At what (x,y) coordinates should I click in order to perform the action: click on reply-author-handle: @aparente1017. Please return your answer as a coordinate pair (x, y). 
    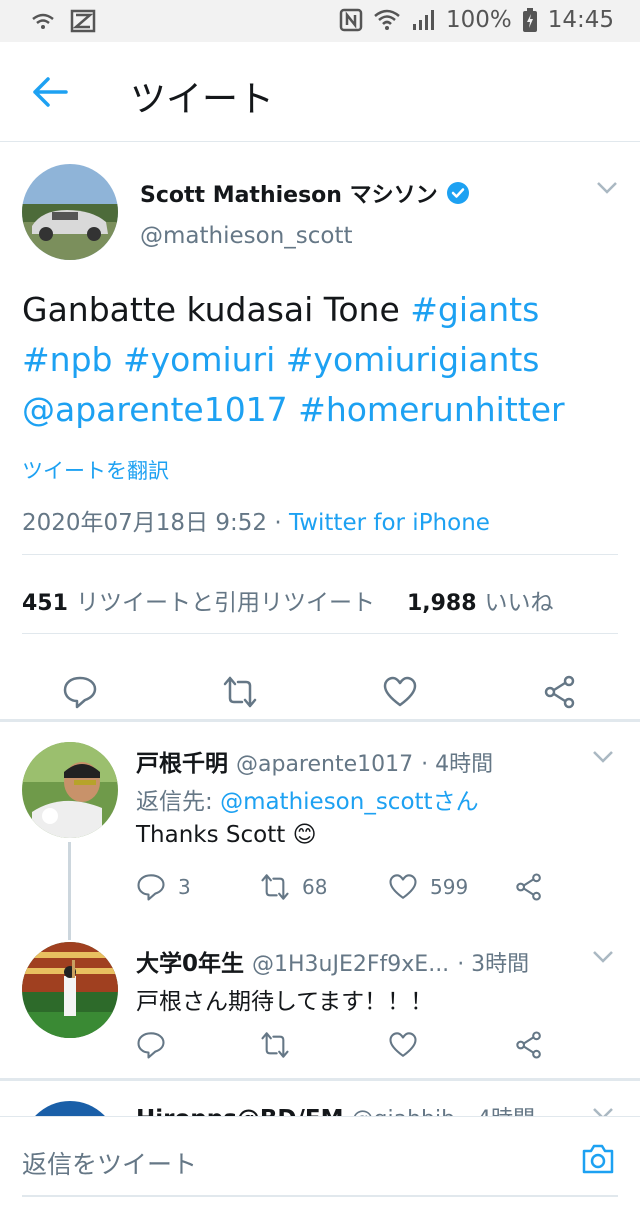
    Looking at the image, I should click on (324, 764).